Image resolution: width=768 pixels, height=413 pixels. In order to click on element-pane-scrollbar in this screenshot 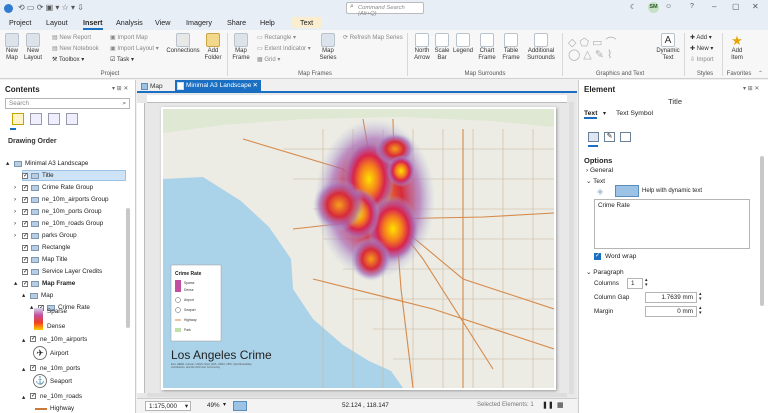, I will do `click(762, 231)`.